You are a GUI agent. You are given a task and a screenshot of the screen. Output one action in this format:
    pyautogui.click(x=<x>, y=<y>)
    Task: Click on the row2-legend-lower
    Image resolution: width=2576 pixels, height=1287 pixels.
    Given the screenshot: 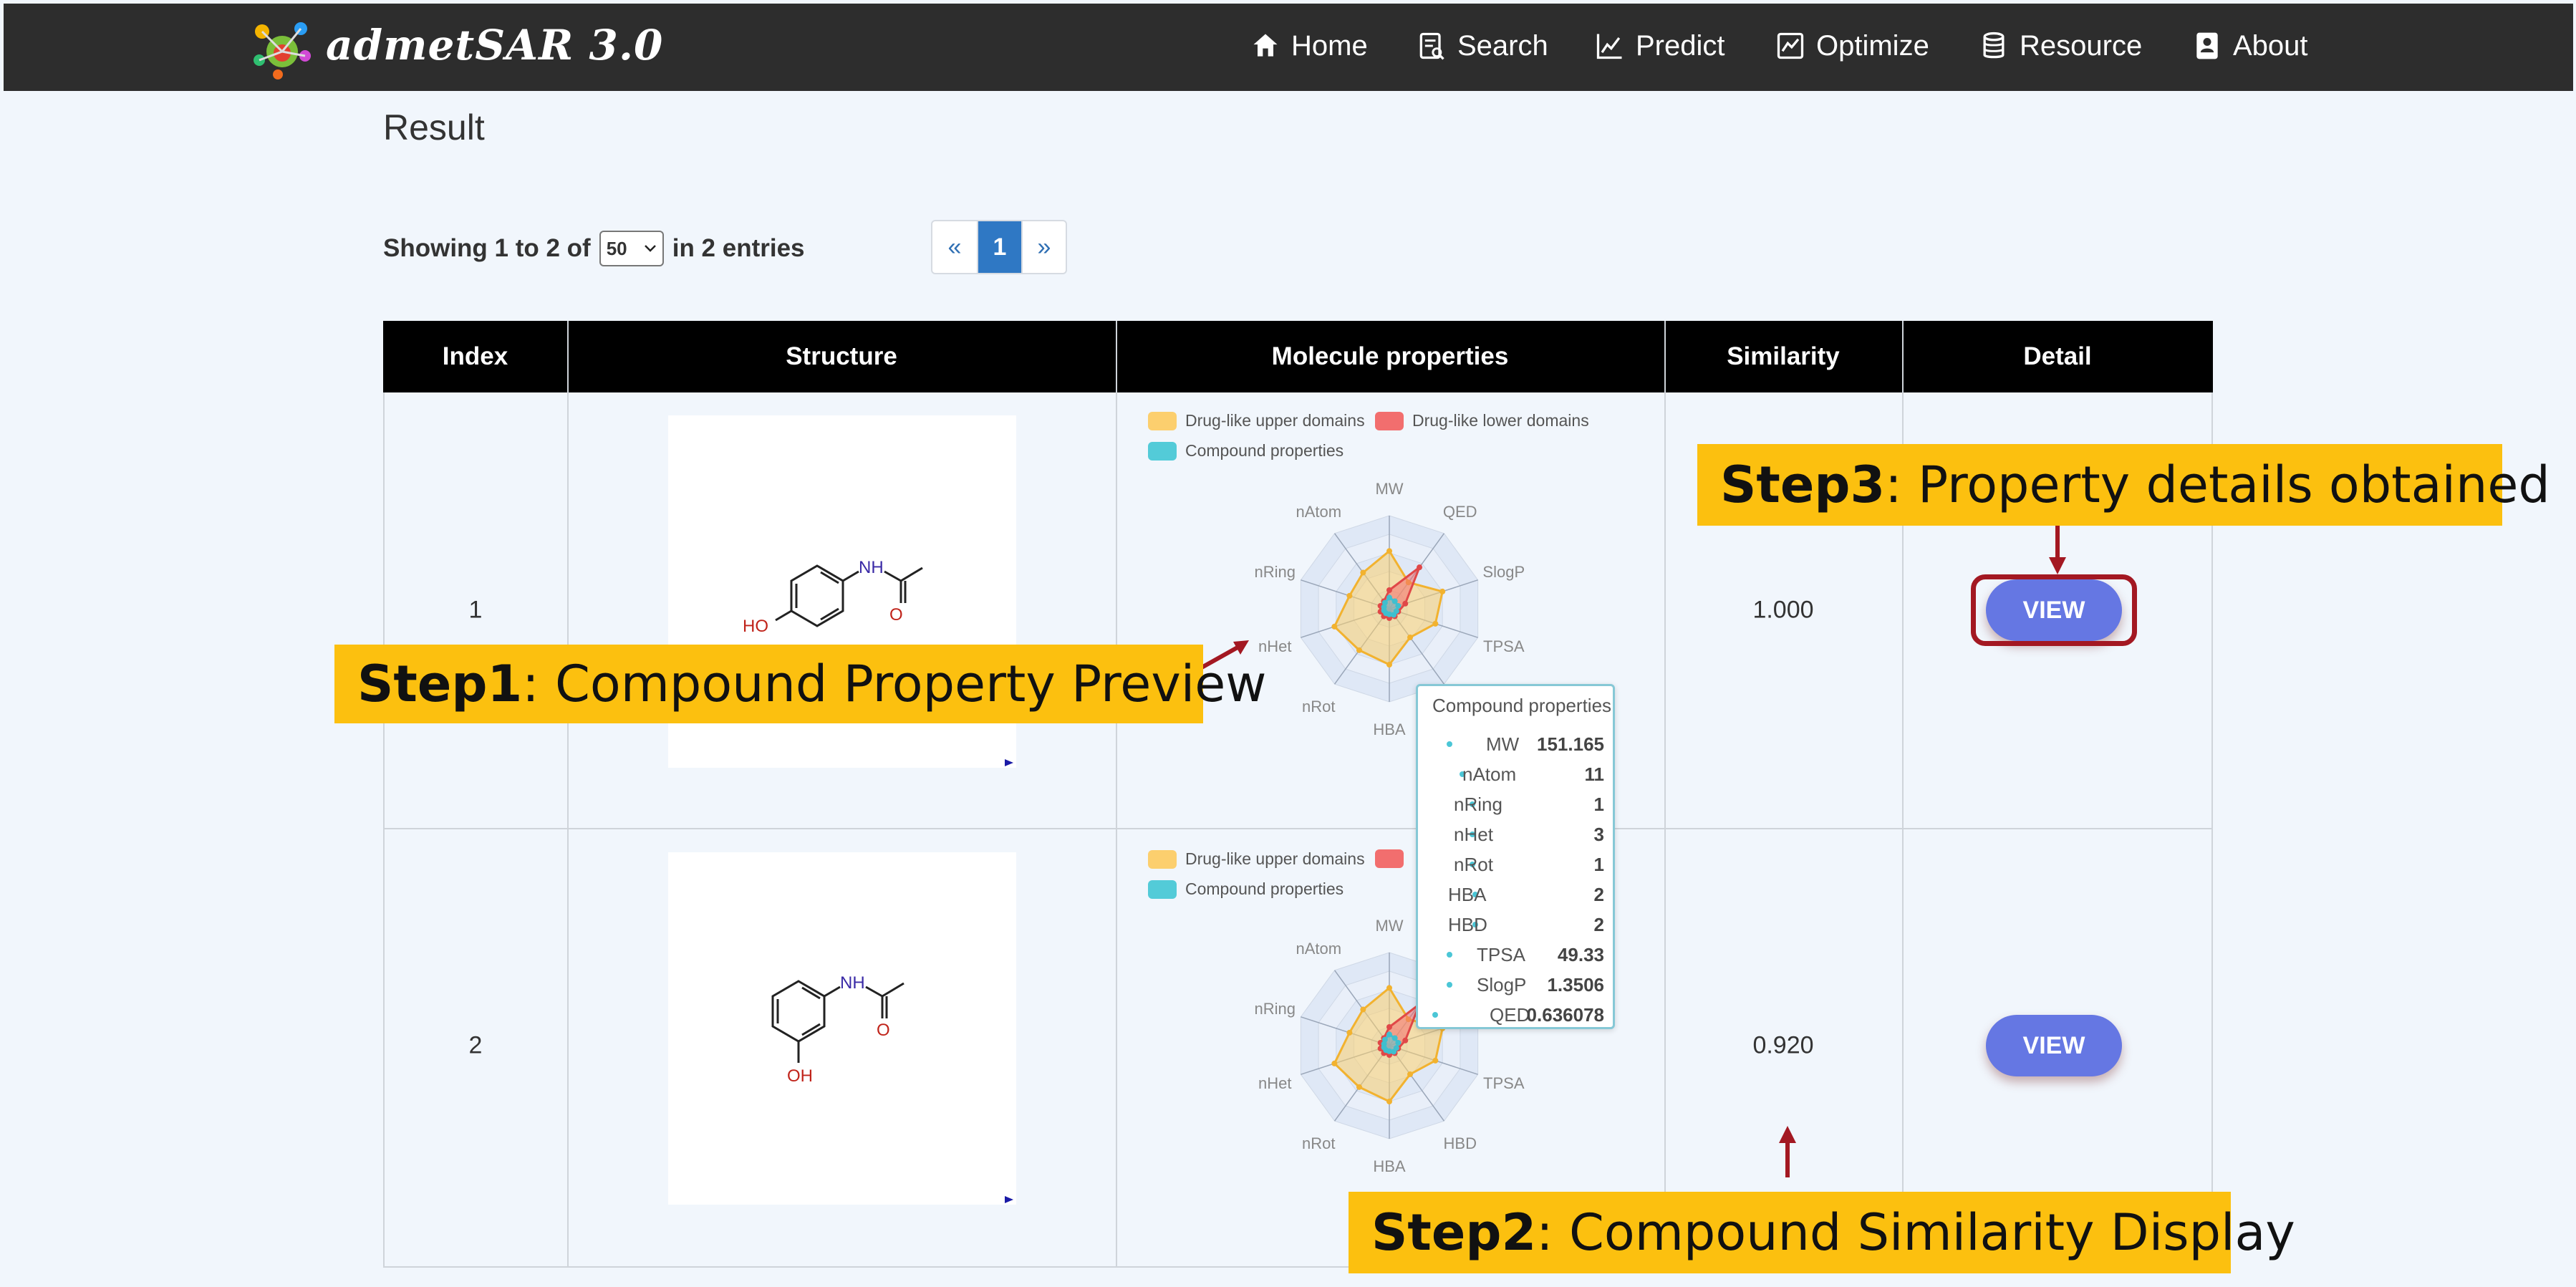 What is the action you would take?
    pyautogui.click(x=1393, y=858)
    